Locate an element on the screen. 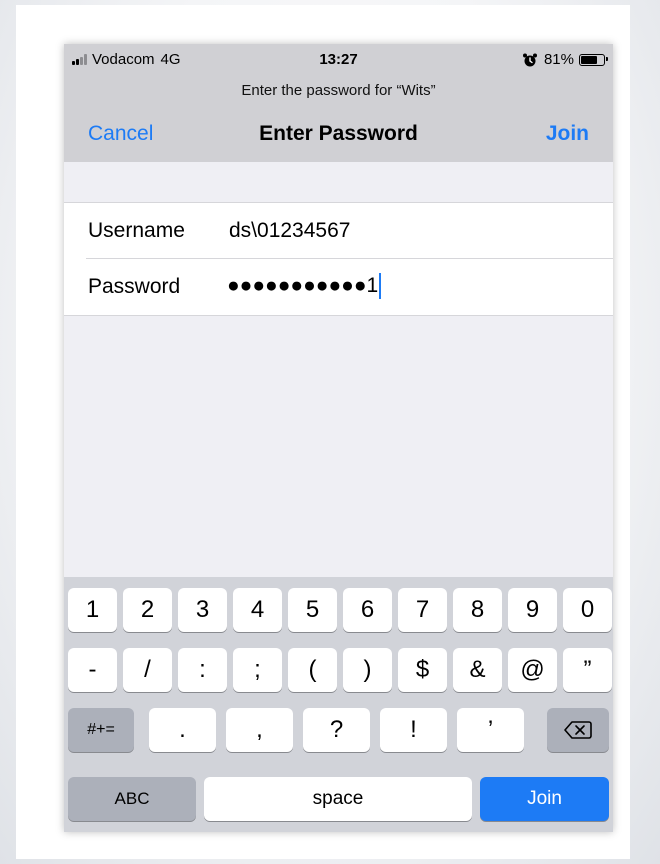  battery-icon is located at coordinates (593, 59).